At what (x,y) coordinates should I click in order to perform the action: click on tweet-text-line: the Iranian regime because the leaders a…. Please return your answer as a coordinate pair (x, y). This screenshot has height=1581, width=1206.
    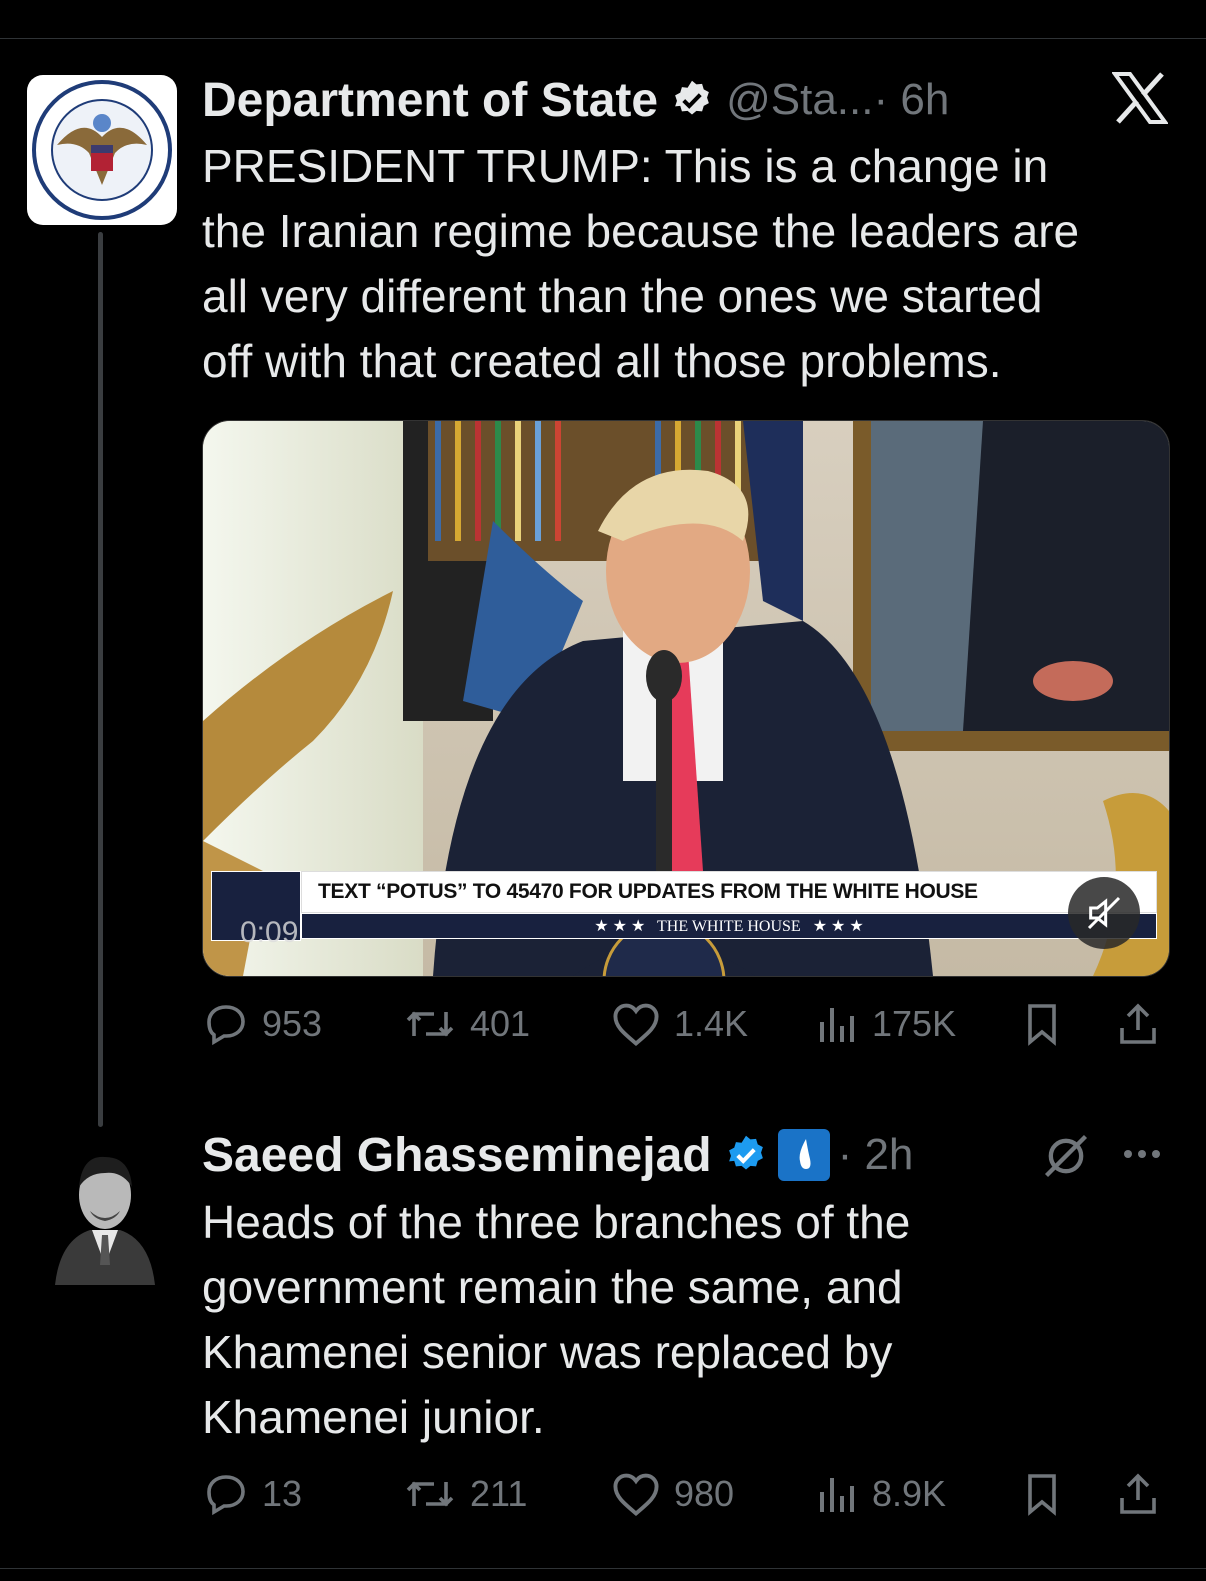
    Looking at the image, I should click on (641, 231).